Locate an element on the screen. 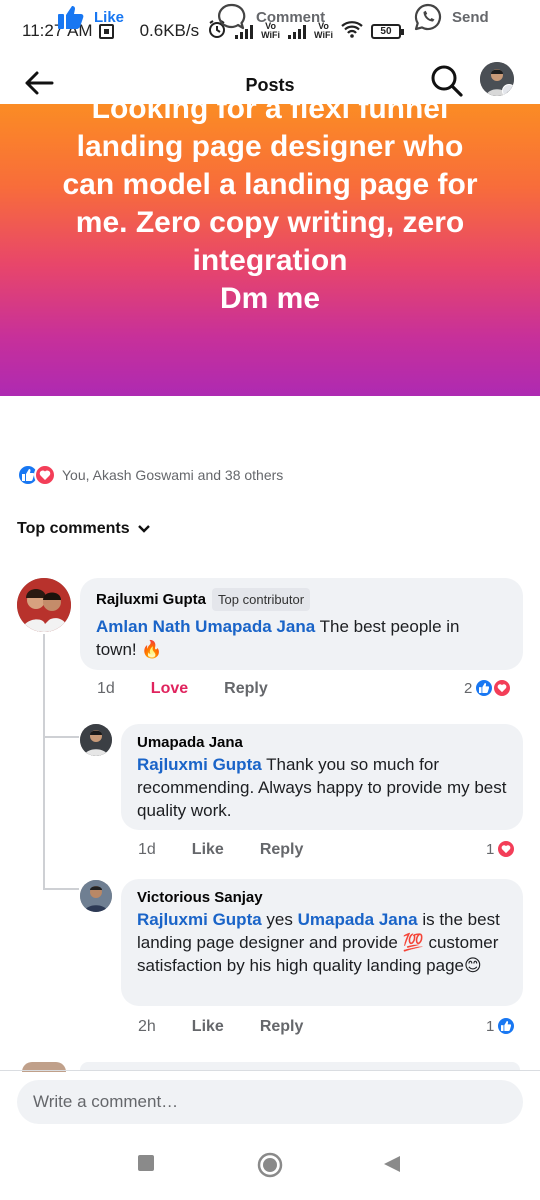 This screenshot has height=1200, width=540. page-title: Posts is located at coordinates (270, 84).